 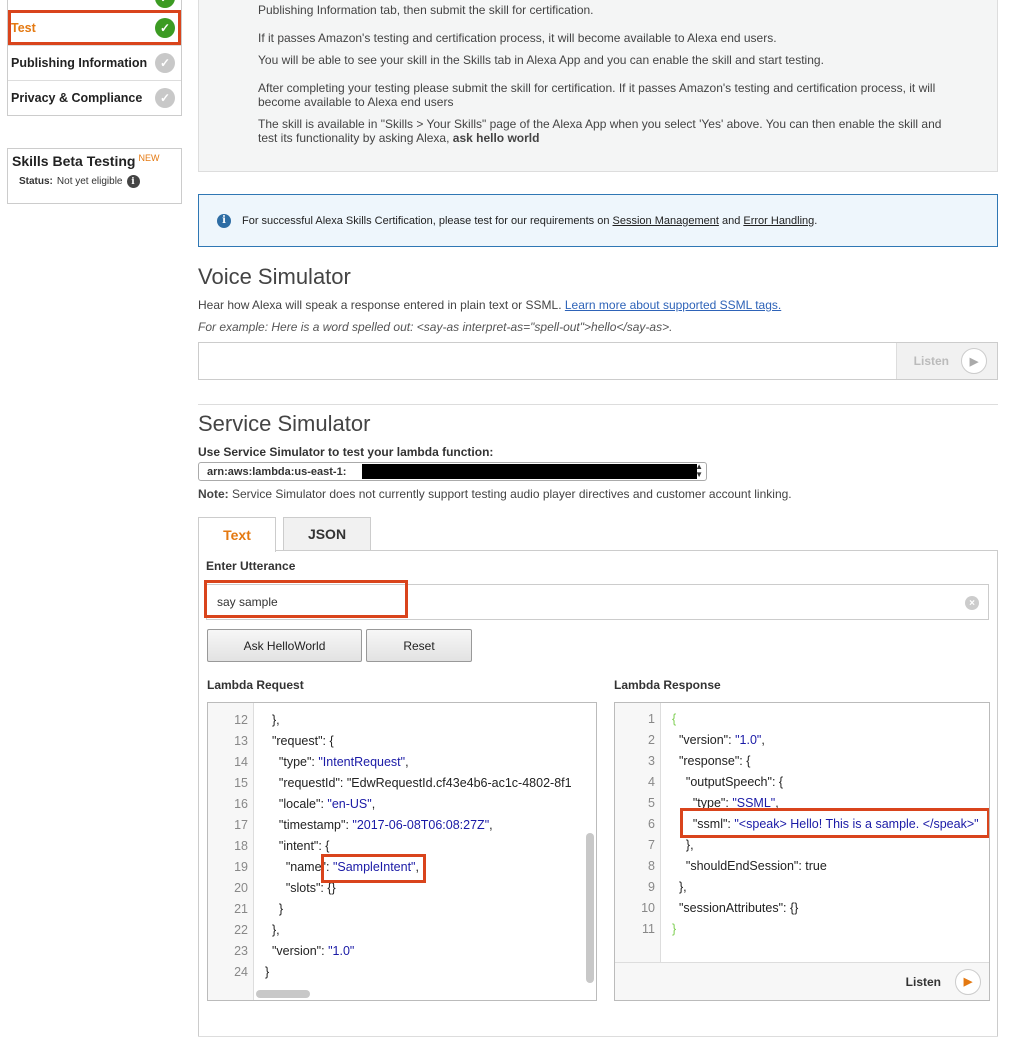 What do you see at coordinates (666, 221) in the screenshot?
I see `session-management-link: Session Management` at bounding box center [666, 221].